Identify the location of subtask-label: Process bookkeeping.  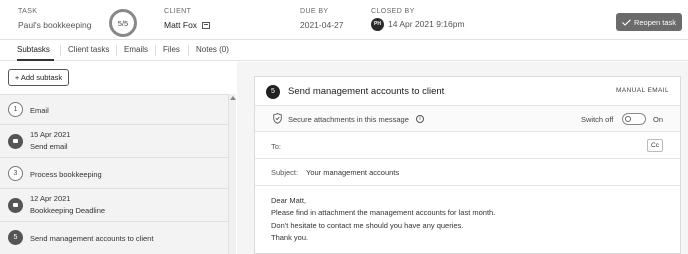
(66, 174).